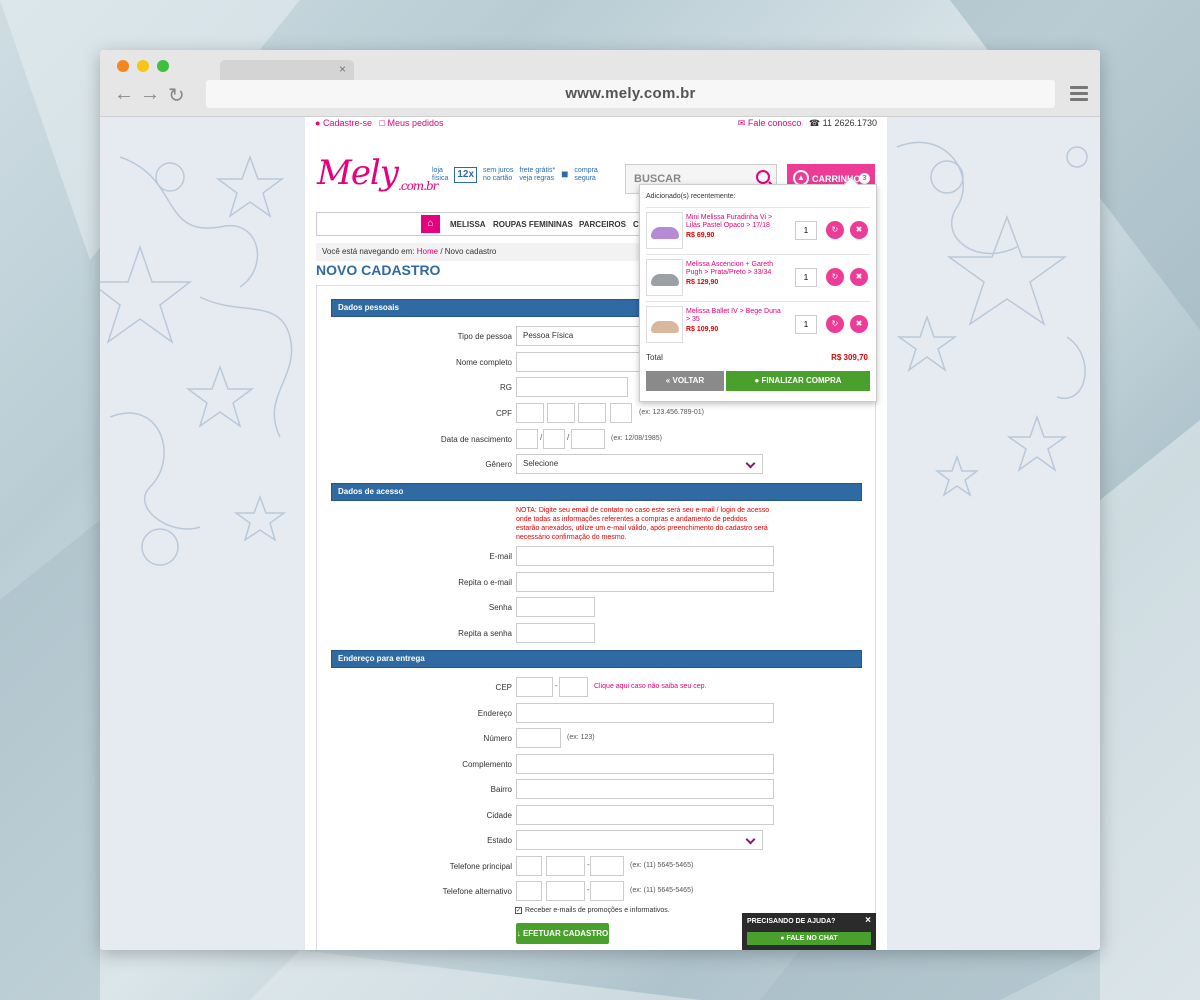 Image resolution: width=1200 pixels, height=1000 pixels. I want to click on parcelas-badge: 12x, so click(466, 175).